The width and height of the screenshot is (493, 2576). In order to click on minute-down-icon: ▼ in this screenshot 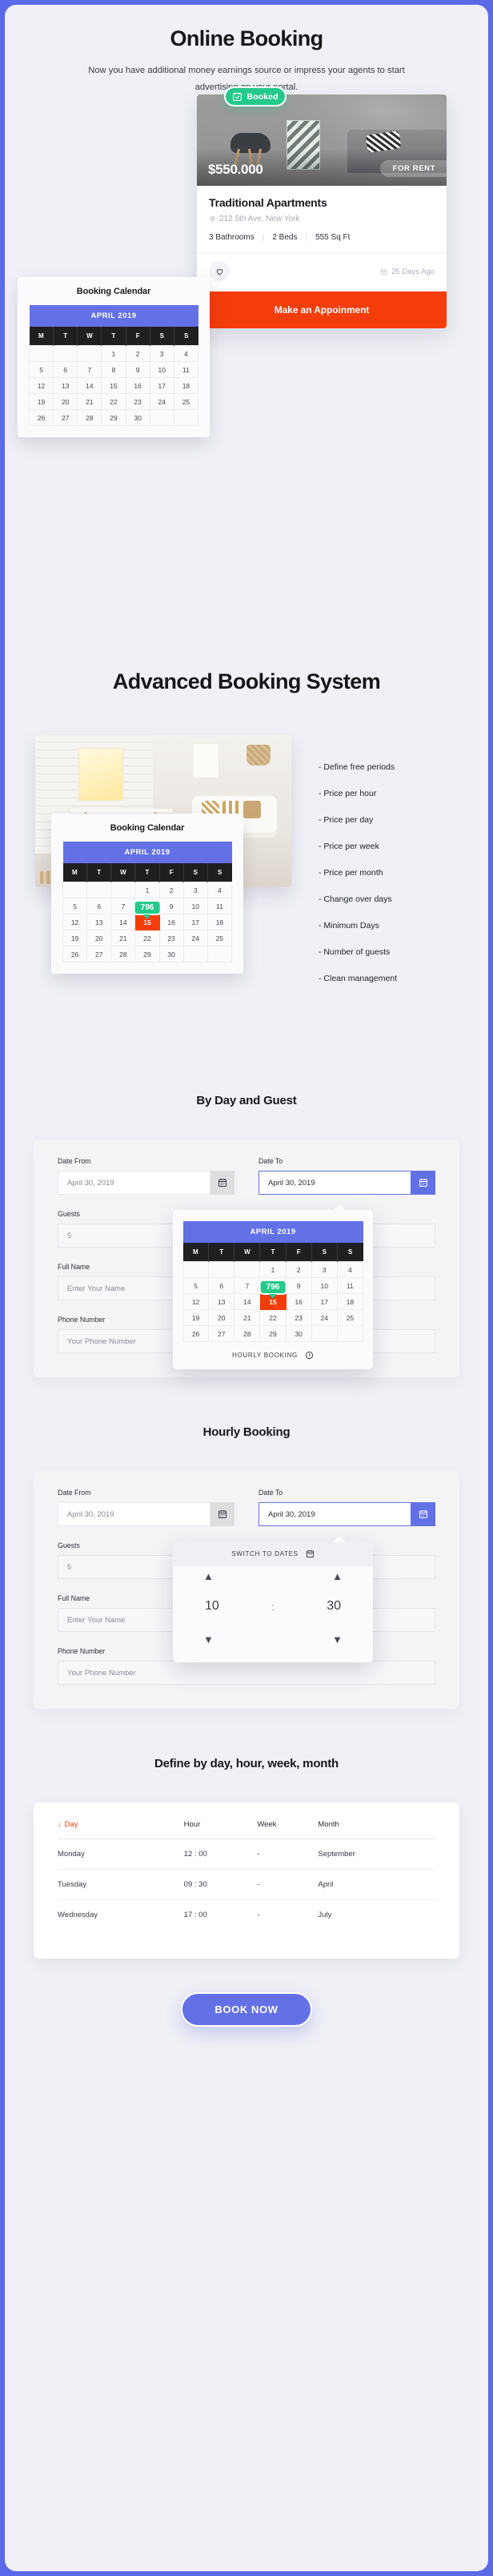, I will do `click(337, 1639)`.